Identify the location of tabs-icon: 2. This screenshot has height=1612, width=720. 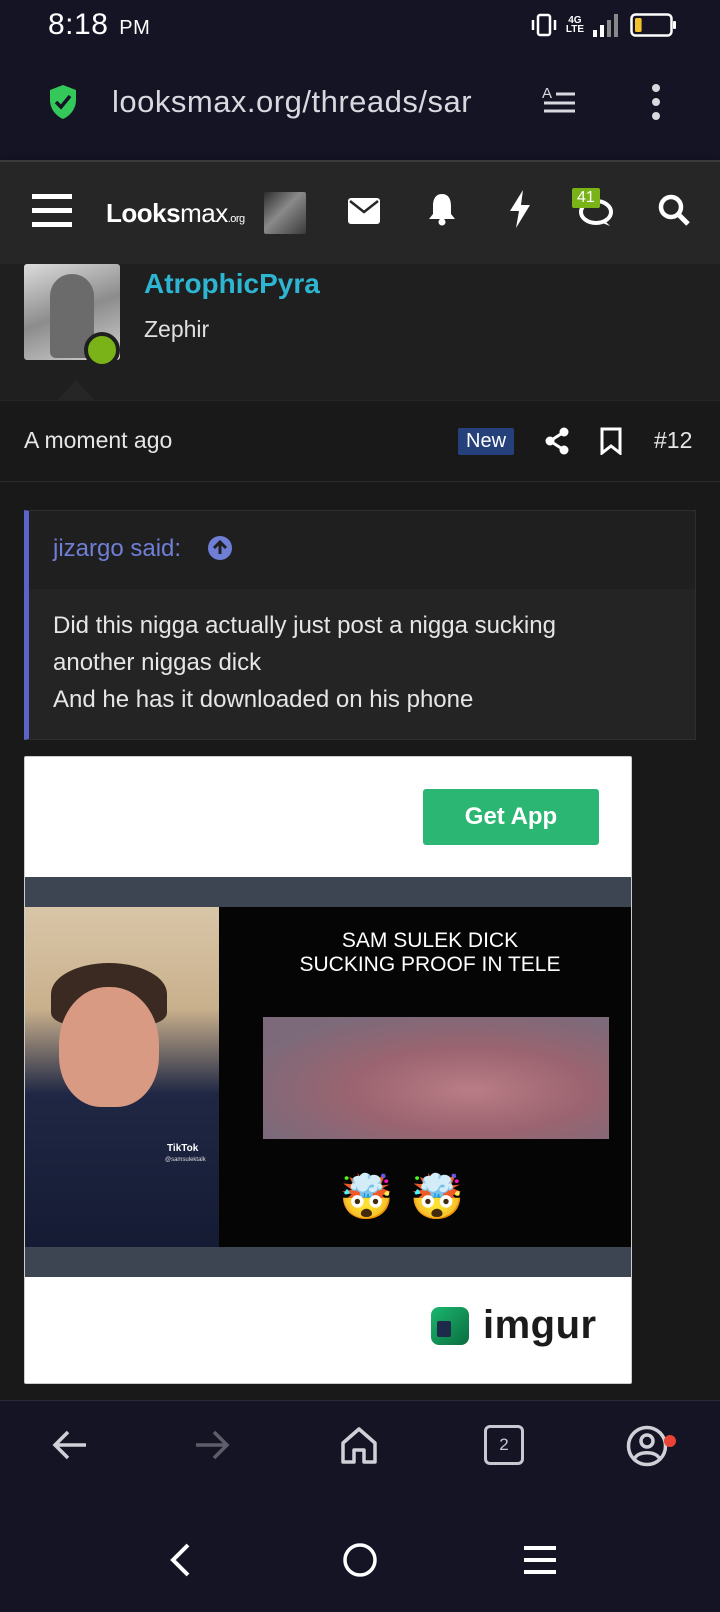
(504, 1445).